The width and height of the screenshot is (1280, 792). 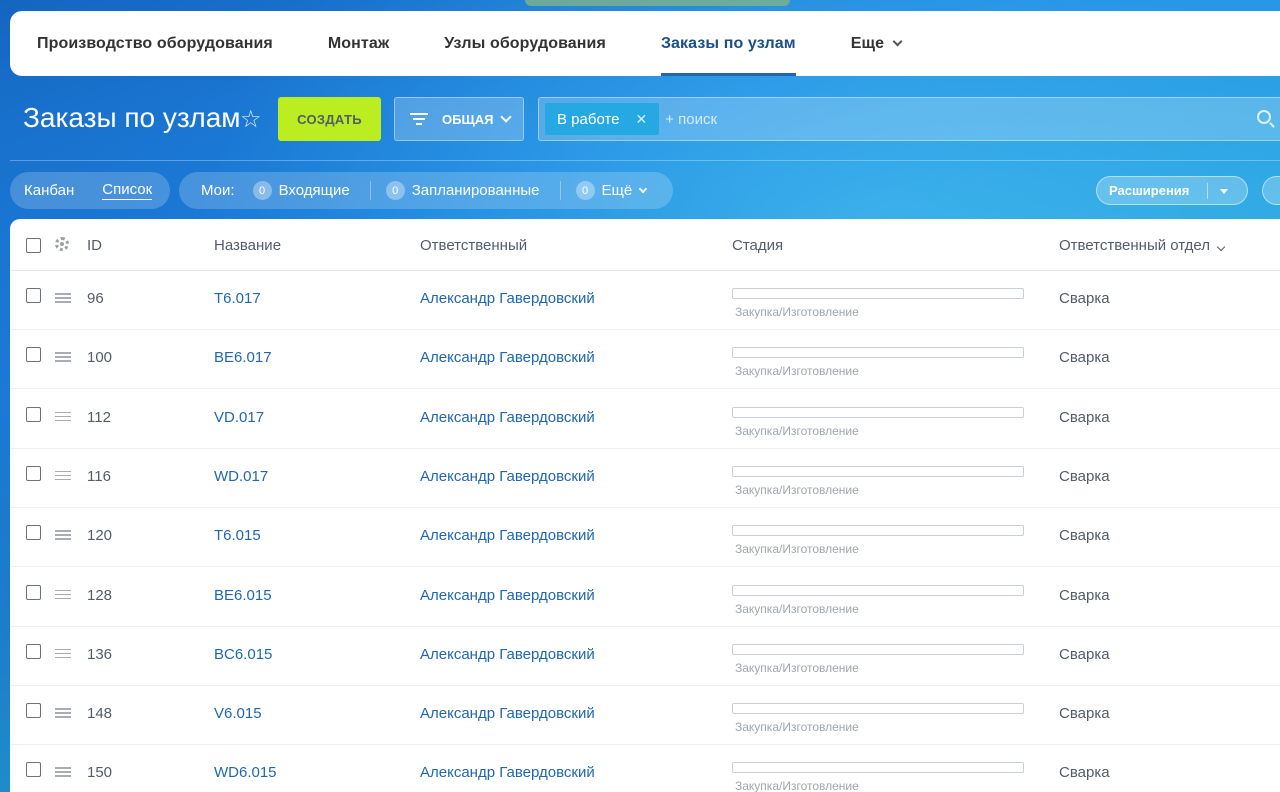 I want to click on cell-name-link: WD.017, so click(x=241, y=476).